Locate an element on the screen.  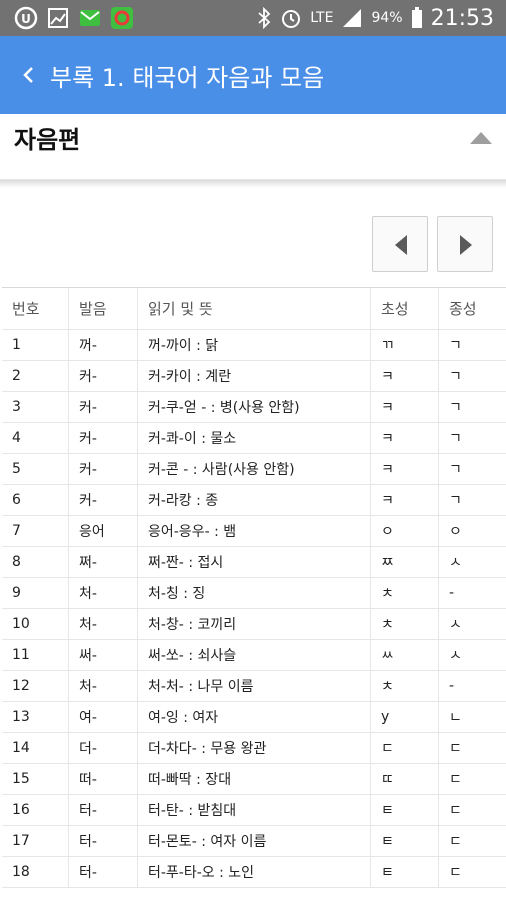
cell-number: 14 is located at coordinates (35, 748).